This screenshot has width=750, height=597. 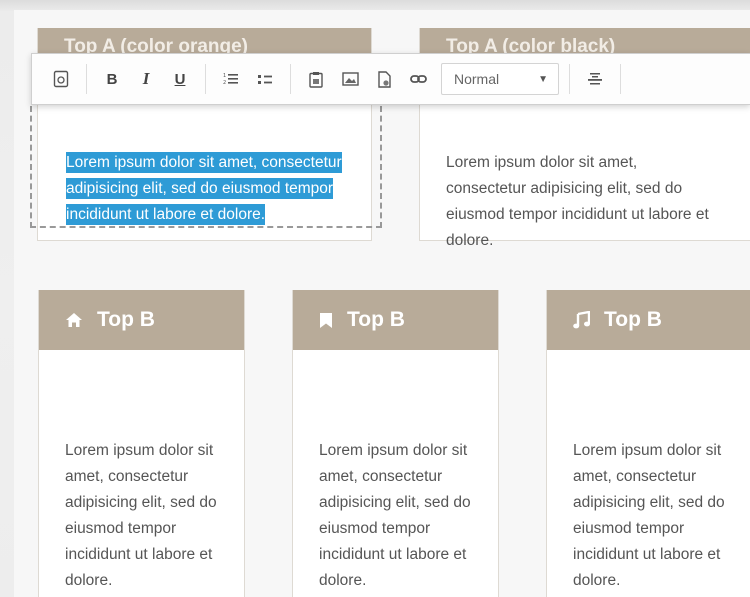 I want to click on editor-toolbar: B I U 12 Normal ▼, so click(x=390, y=79).